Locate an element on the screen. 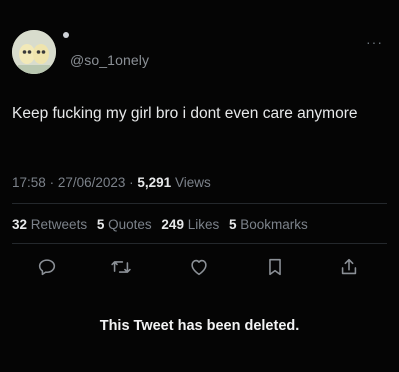 The height and width of the screenshot is (372, 399). retweet-button is located at coordinates (121, 267).